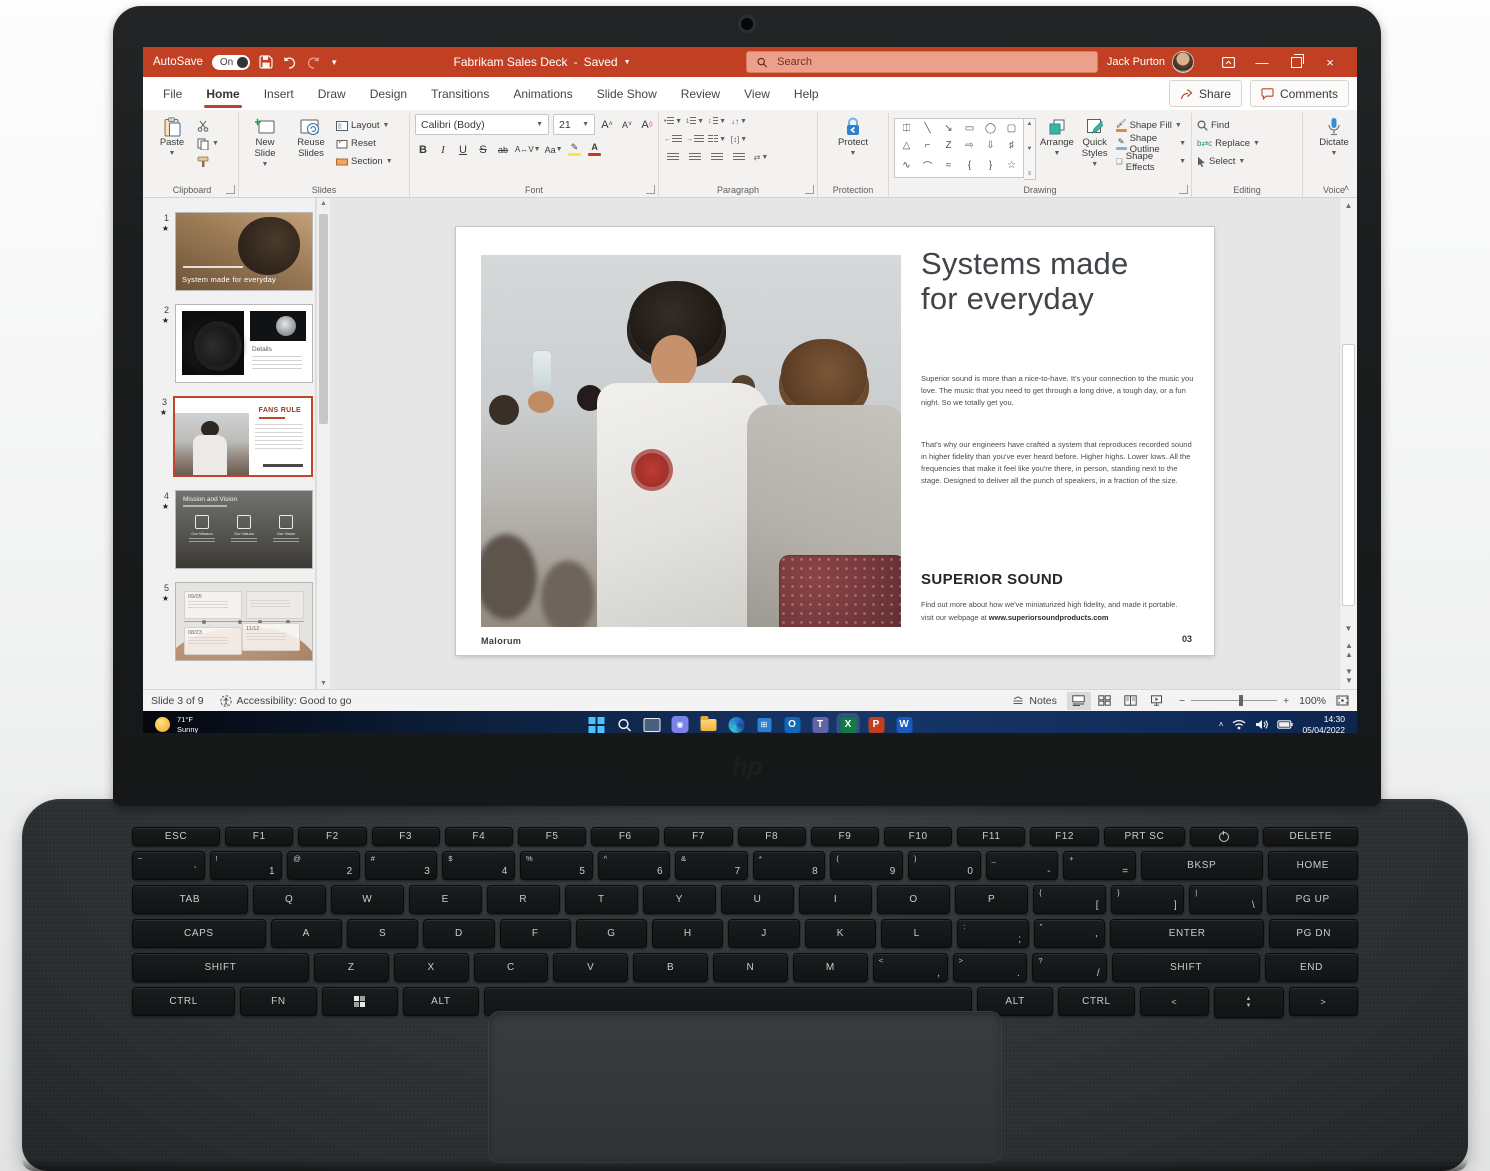 This screenshot has height=1171, width=1490. Describe the element at coordinates (680, 724) in the screenshot. I see `chat-icon: ◉` at that location.